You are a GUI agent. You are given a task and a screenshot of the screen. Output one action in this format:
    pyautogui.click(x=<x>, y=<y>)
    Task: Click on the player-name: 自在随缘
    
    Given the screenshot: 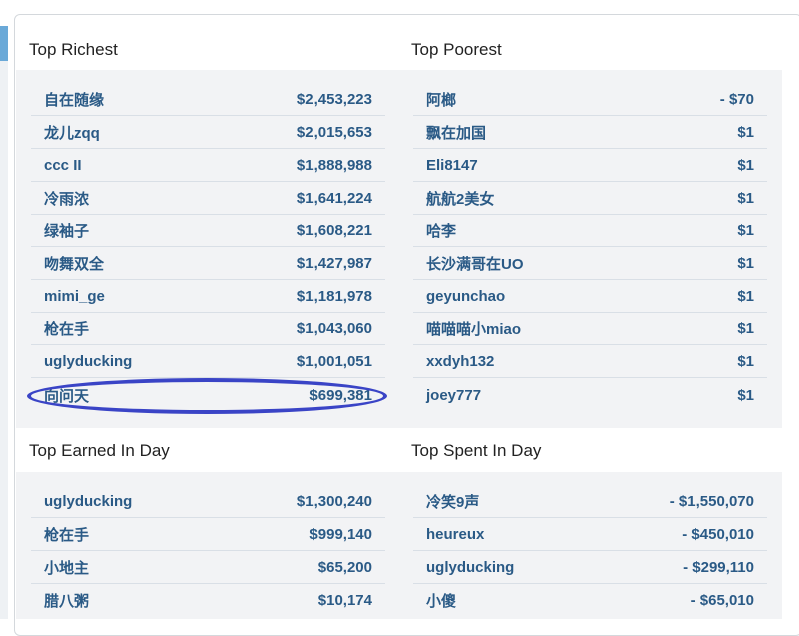 What is the action you would take?
    pyautogui.click(x=67, y=99)
    